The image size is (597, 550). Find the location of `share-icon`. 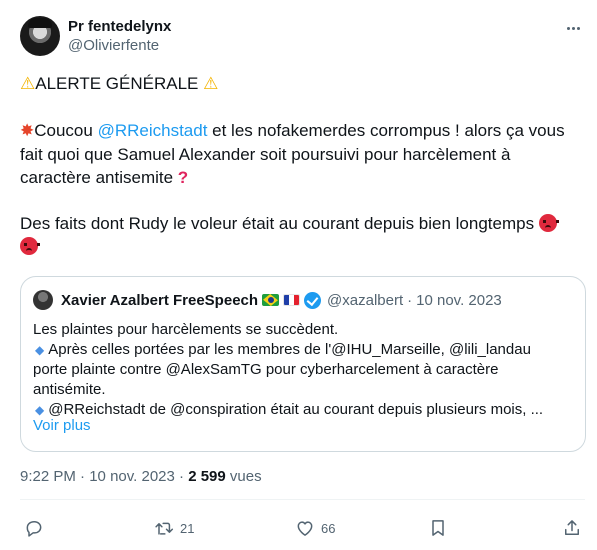

share-icon is located at coordinates (572, 527).